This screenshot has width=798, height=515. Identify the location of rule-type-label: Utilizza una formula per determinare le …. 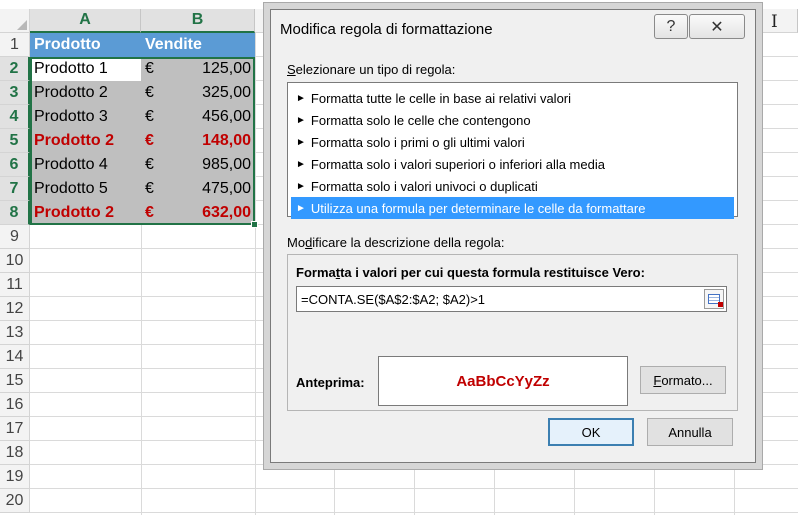
(478, 208).